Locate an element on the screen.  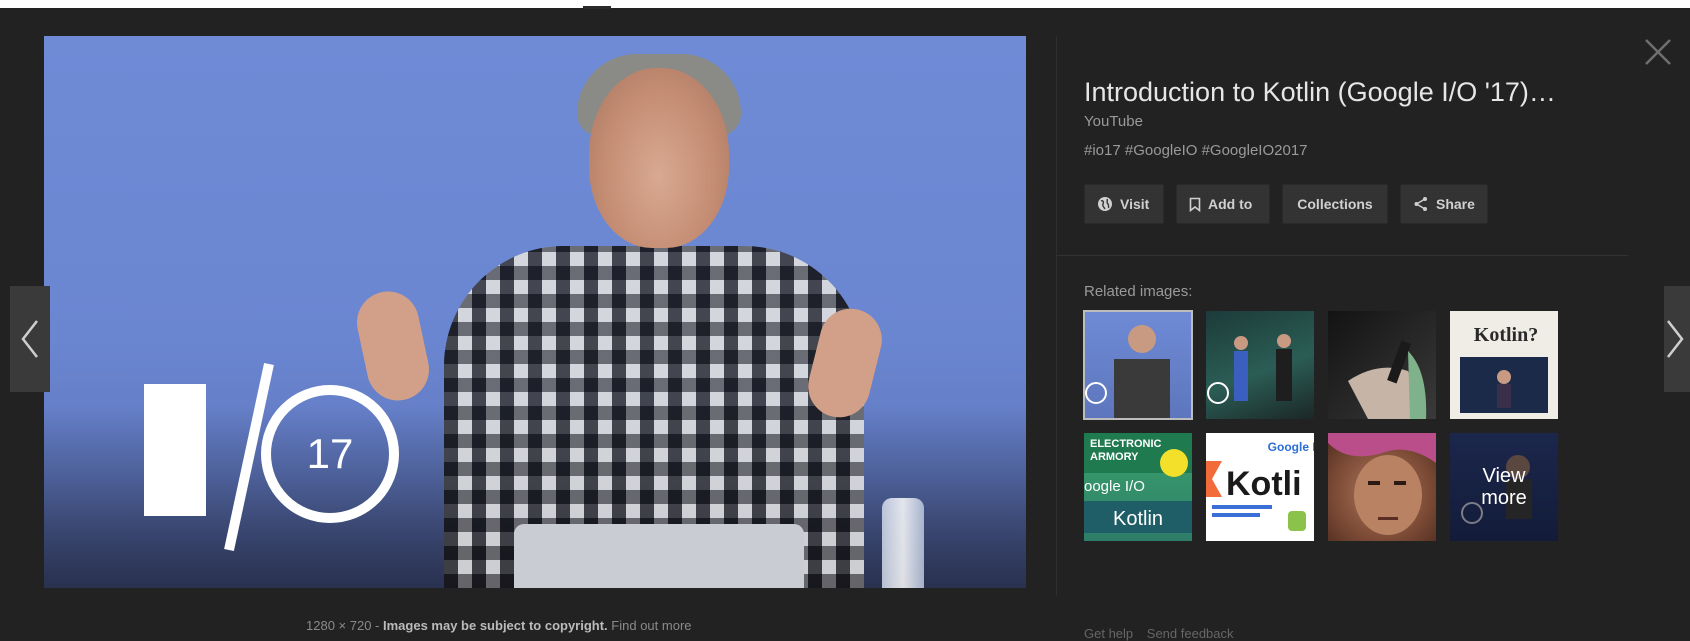
image-tags: #io17 #GoogleIO #GoogleIO2017 is located at coordinates (1196, 150).